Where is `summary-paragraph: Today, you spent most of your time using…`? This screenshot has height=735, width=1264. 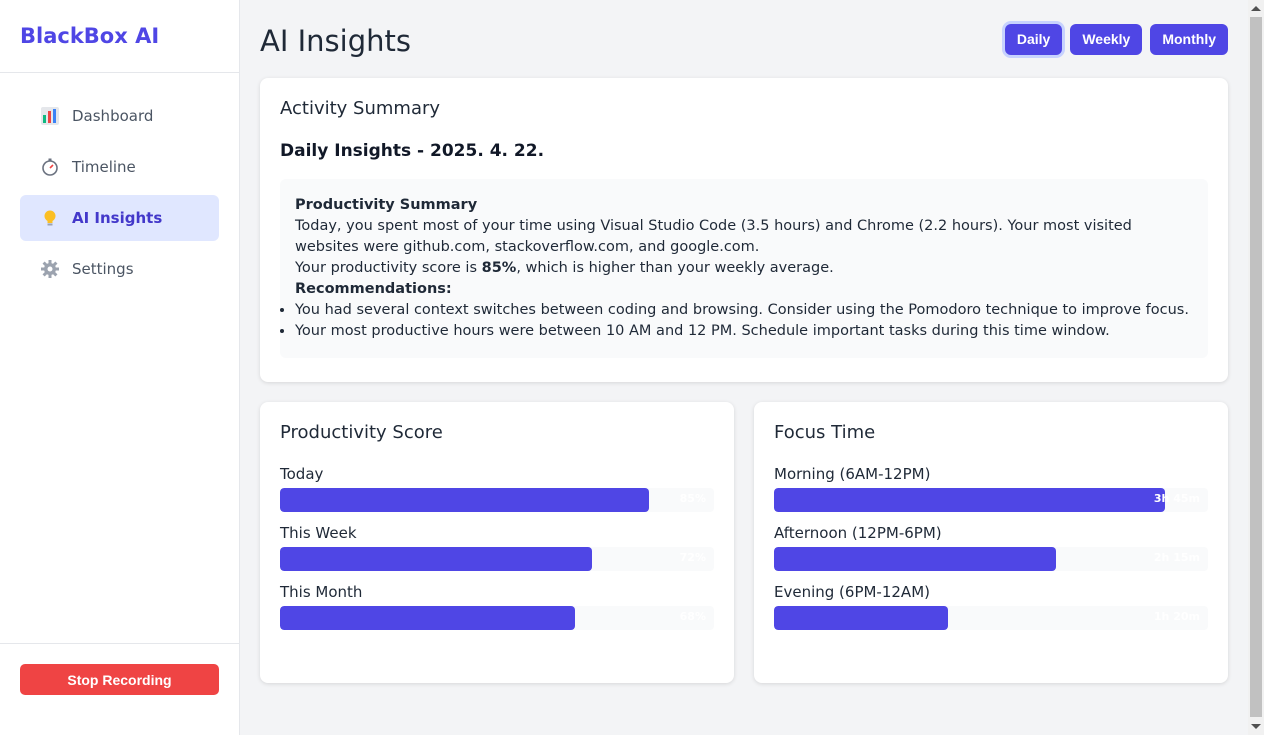
summary-paragraph: Today, you spent most of your time using… is located at coordinates (713, 236).